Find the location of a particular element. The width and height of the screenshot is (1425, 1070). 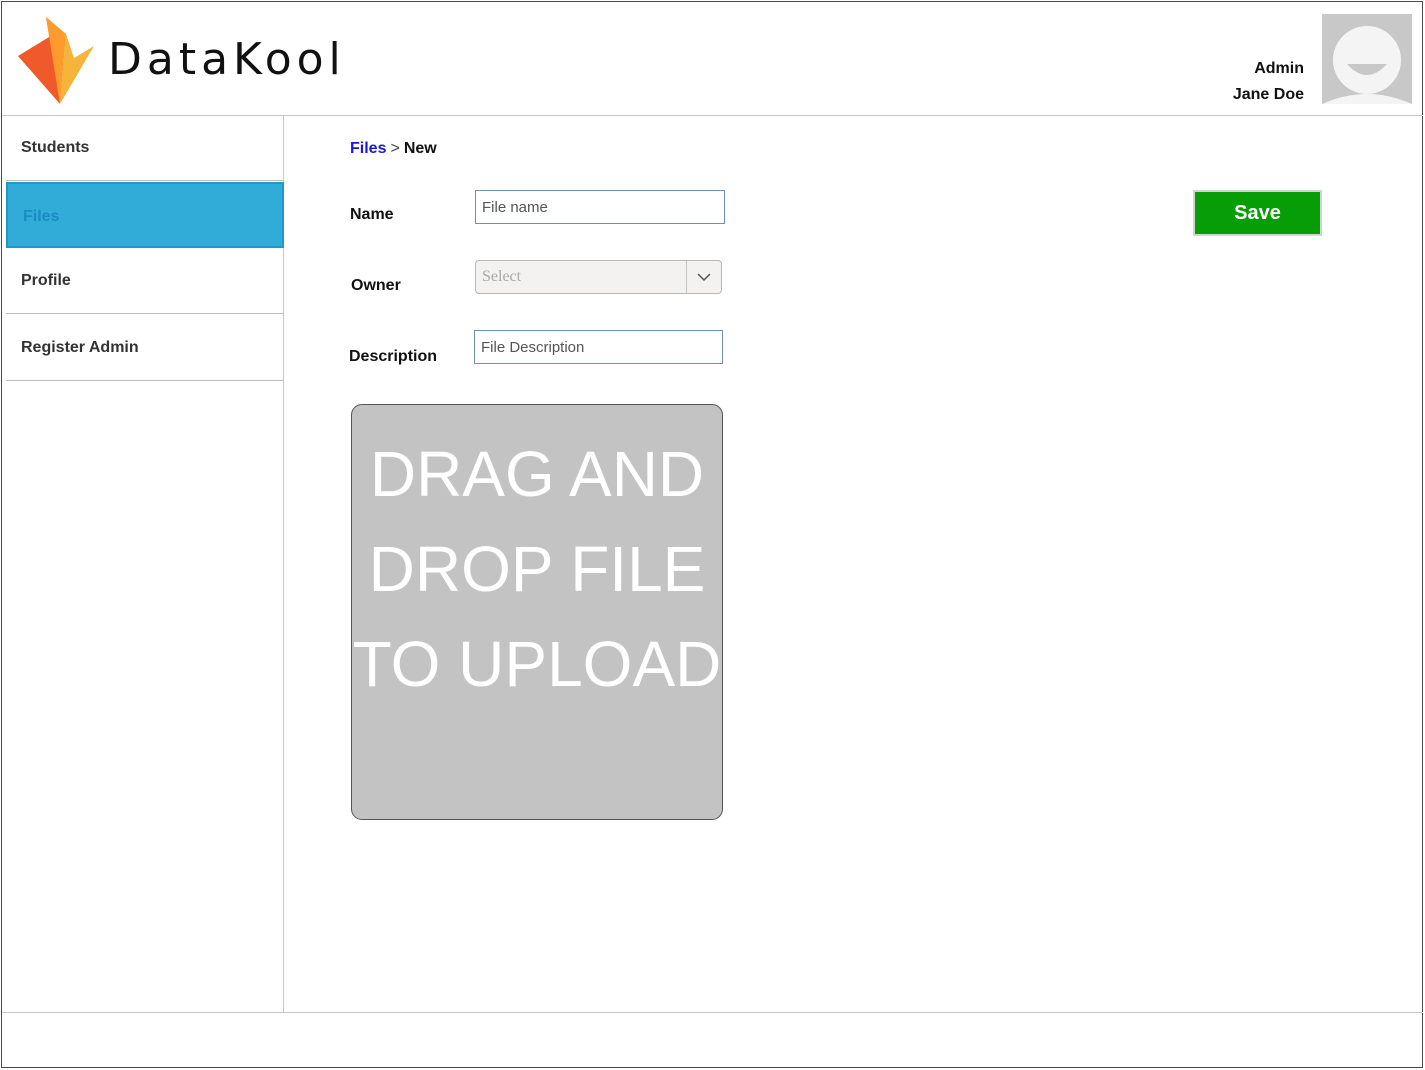

sidebar-item-files: Files is located at coordinates (145, 215).